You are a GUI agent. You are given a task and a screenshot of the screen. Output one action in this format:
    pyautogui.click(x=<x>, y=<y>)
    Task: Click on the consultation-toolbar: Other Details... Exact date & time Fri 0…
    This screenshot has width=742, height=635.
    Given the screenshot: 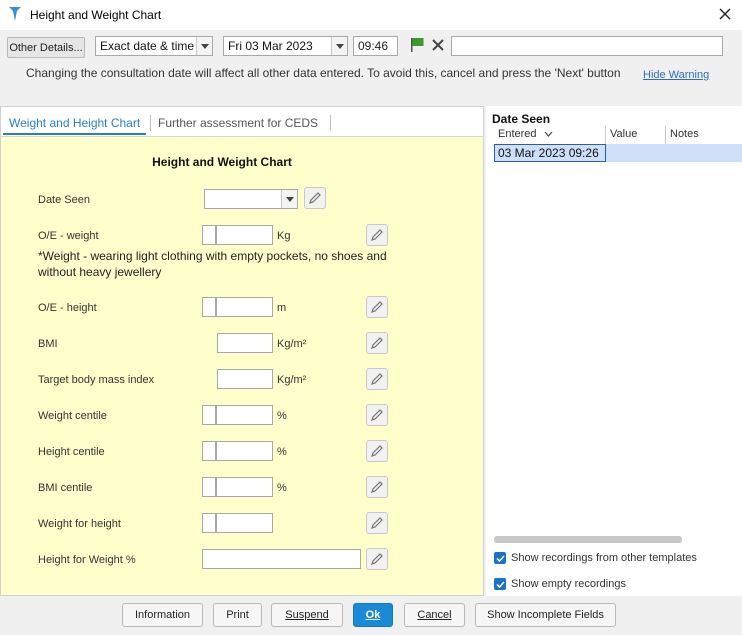 What is the action you would take?
    pyautogui.click(x=371, y=61)
    